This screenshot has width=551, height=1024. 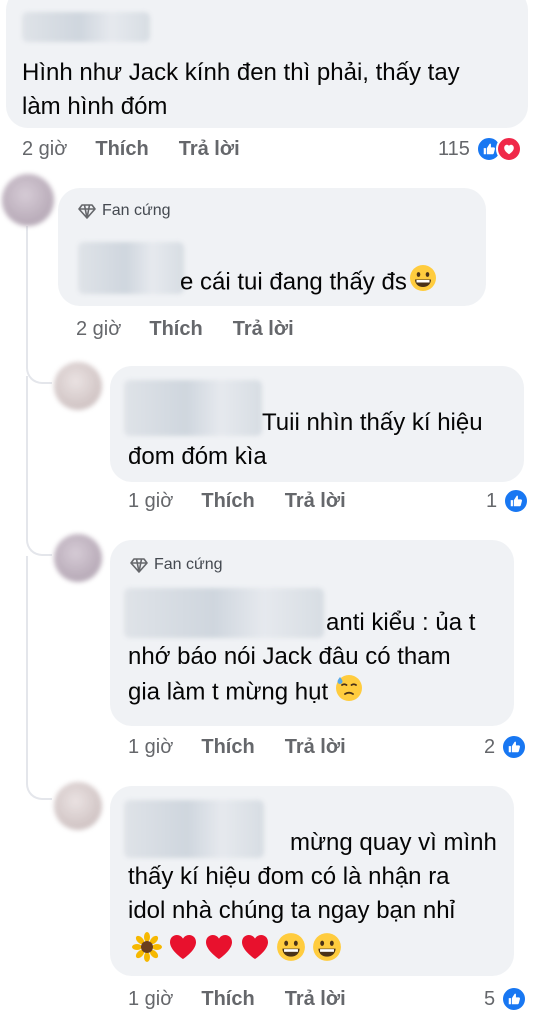 I want to click on emoji-row, so click(x=237, y=949).